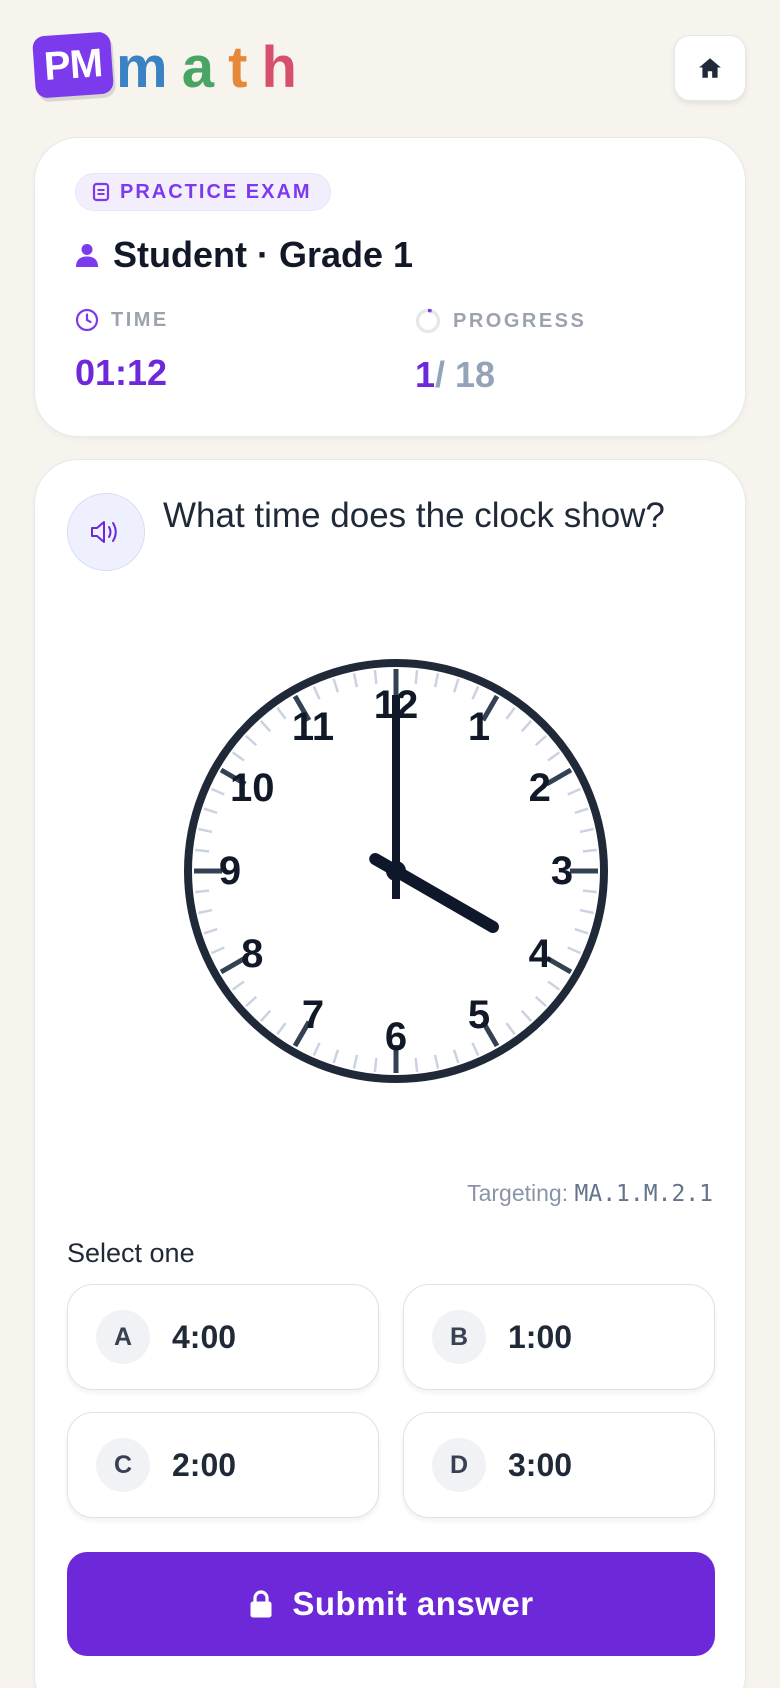 The width and height of the screenshot is (780, 1688). I want to click on read-aloud-button, so click(106, 532).